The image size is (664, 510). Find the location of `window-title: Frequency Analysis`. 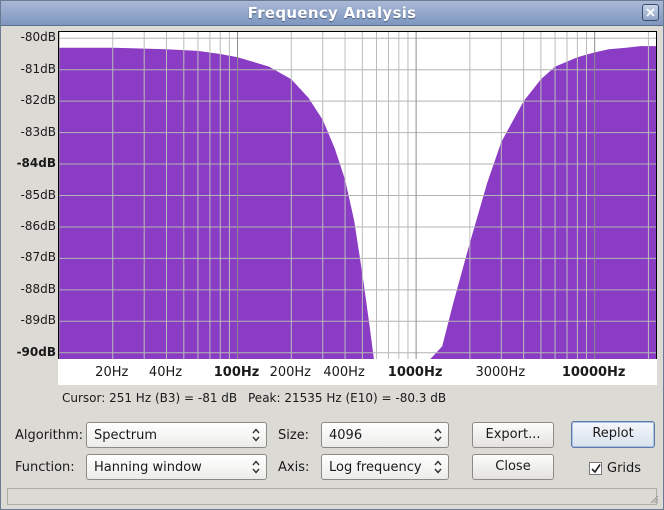

window-title: Frequency Analysis is located at coordinates (332, 13).